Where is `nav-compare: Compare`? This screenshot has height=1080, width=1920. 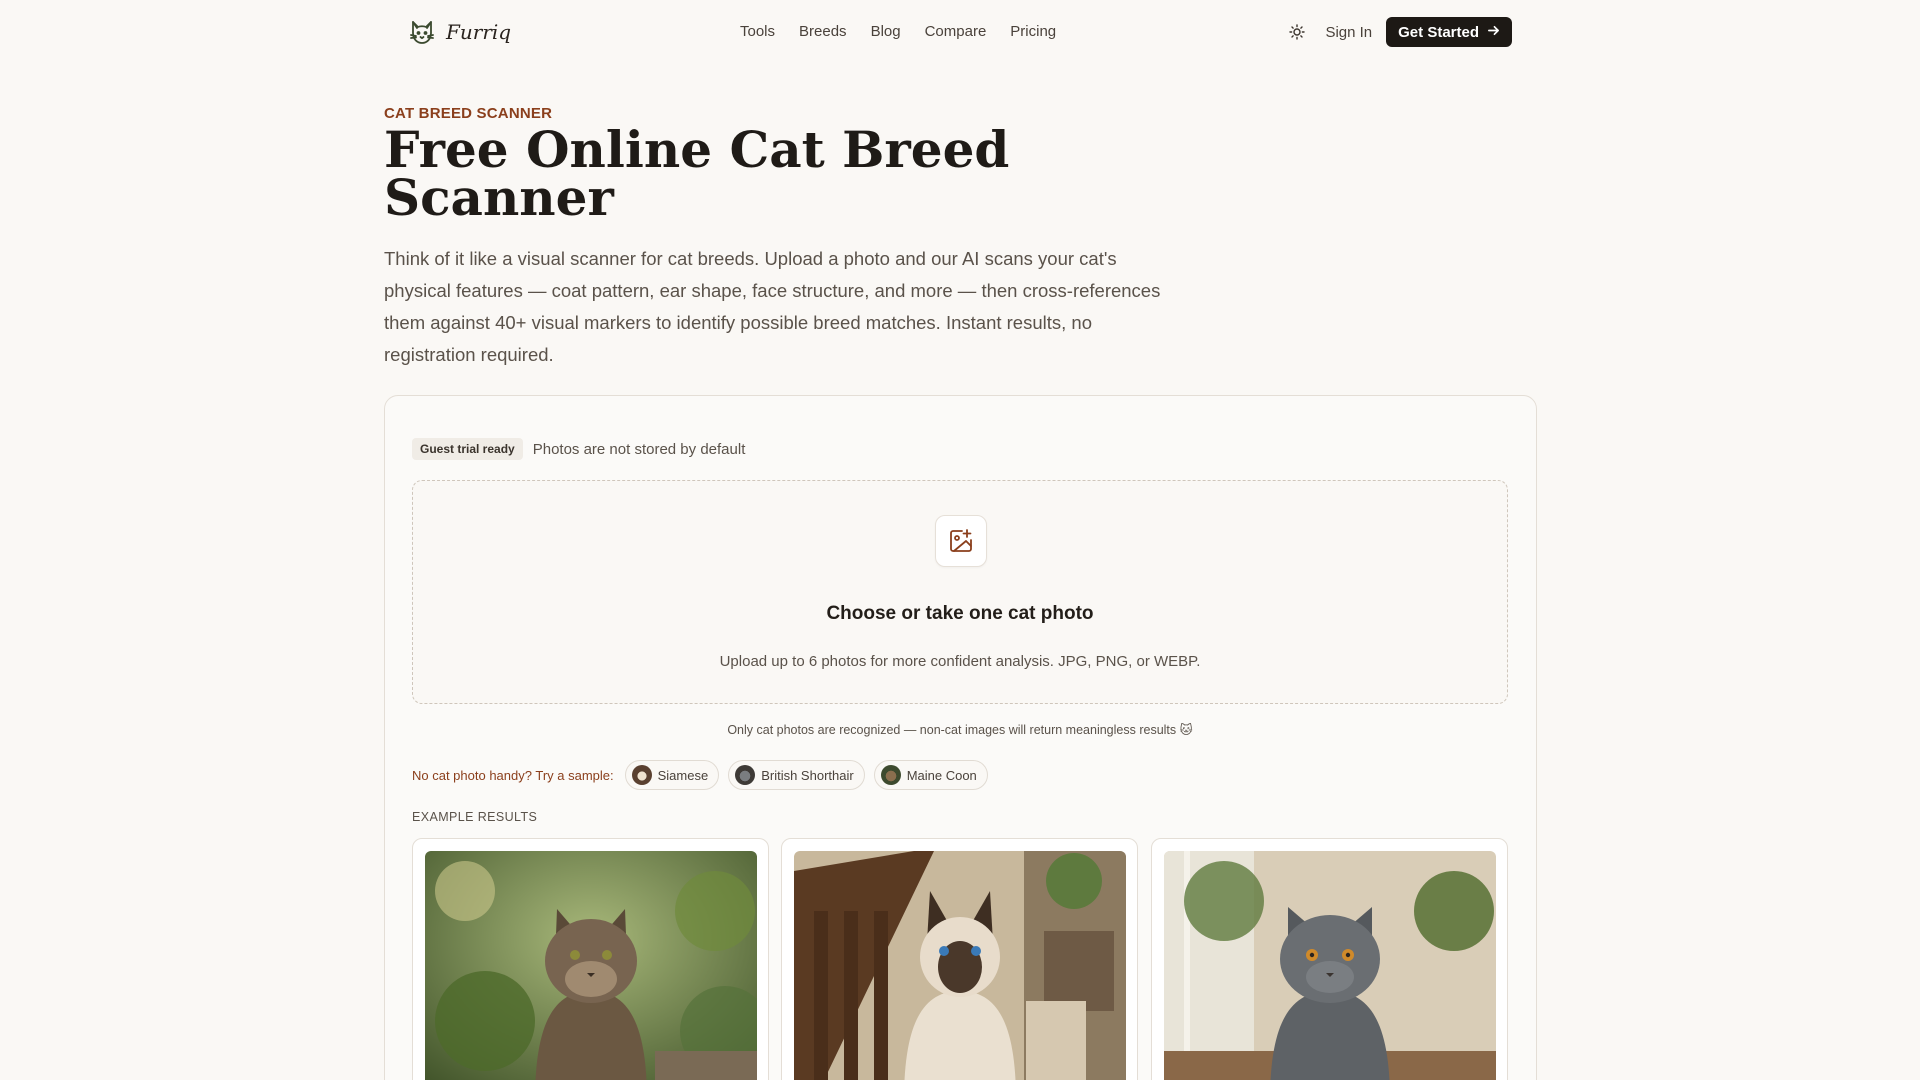 nav-compare: Compare is located at coordinates (956, 32).